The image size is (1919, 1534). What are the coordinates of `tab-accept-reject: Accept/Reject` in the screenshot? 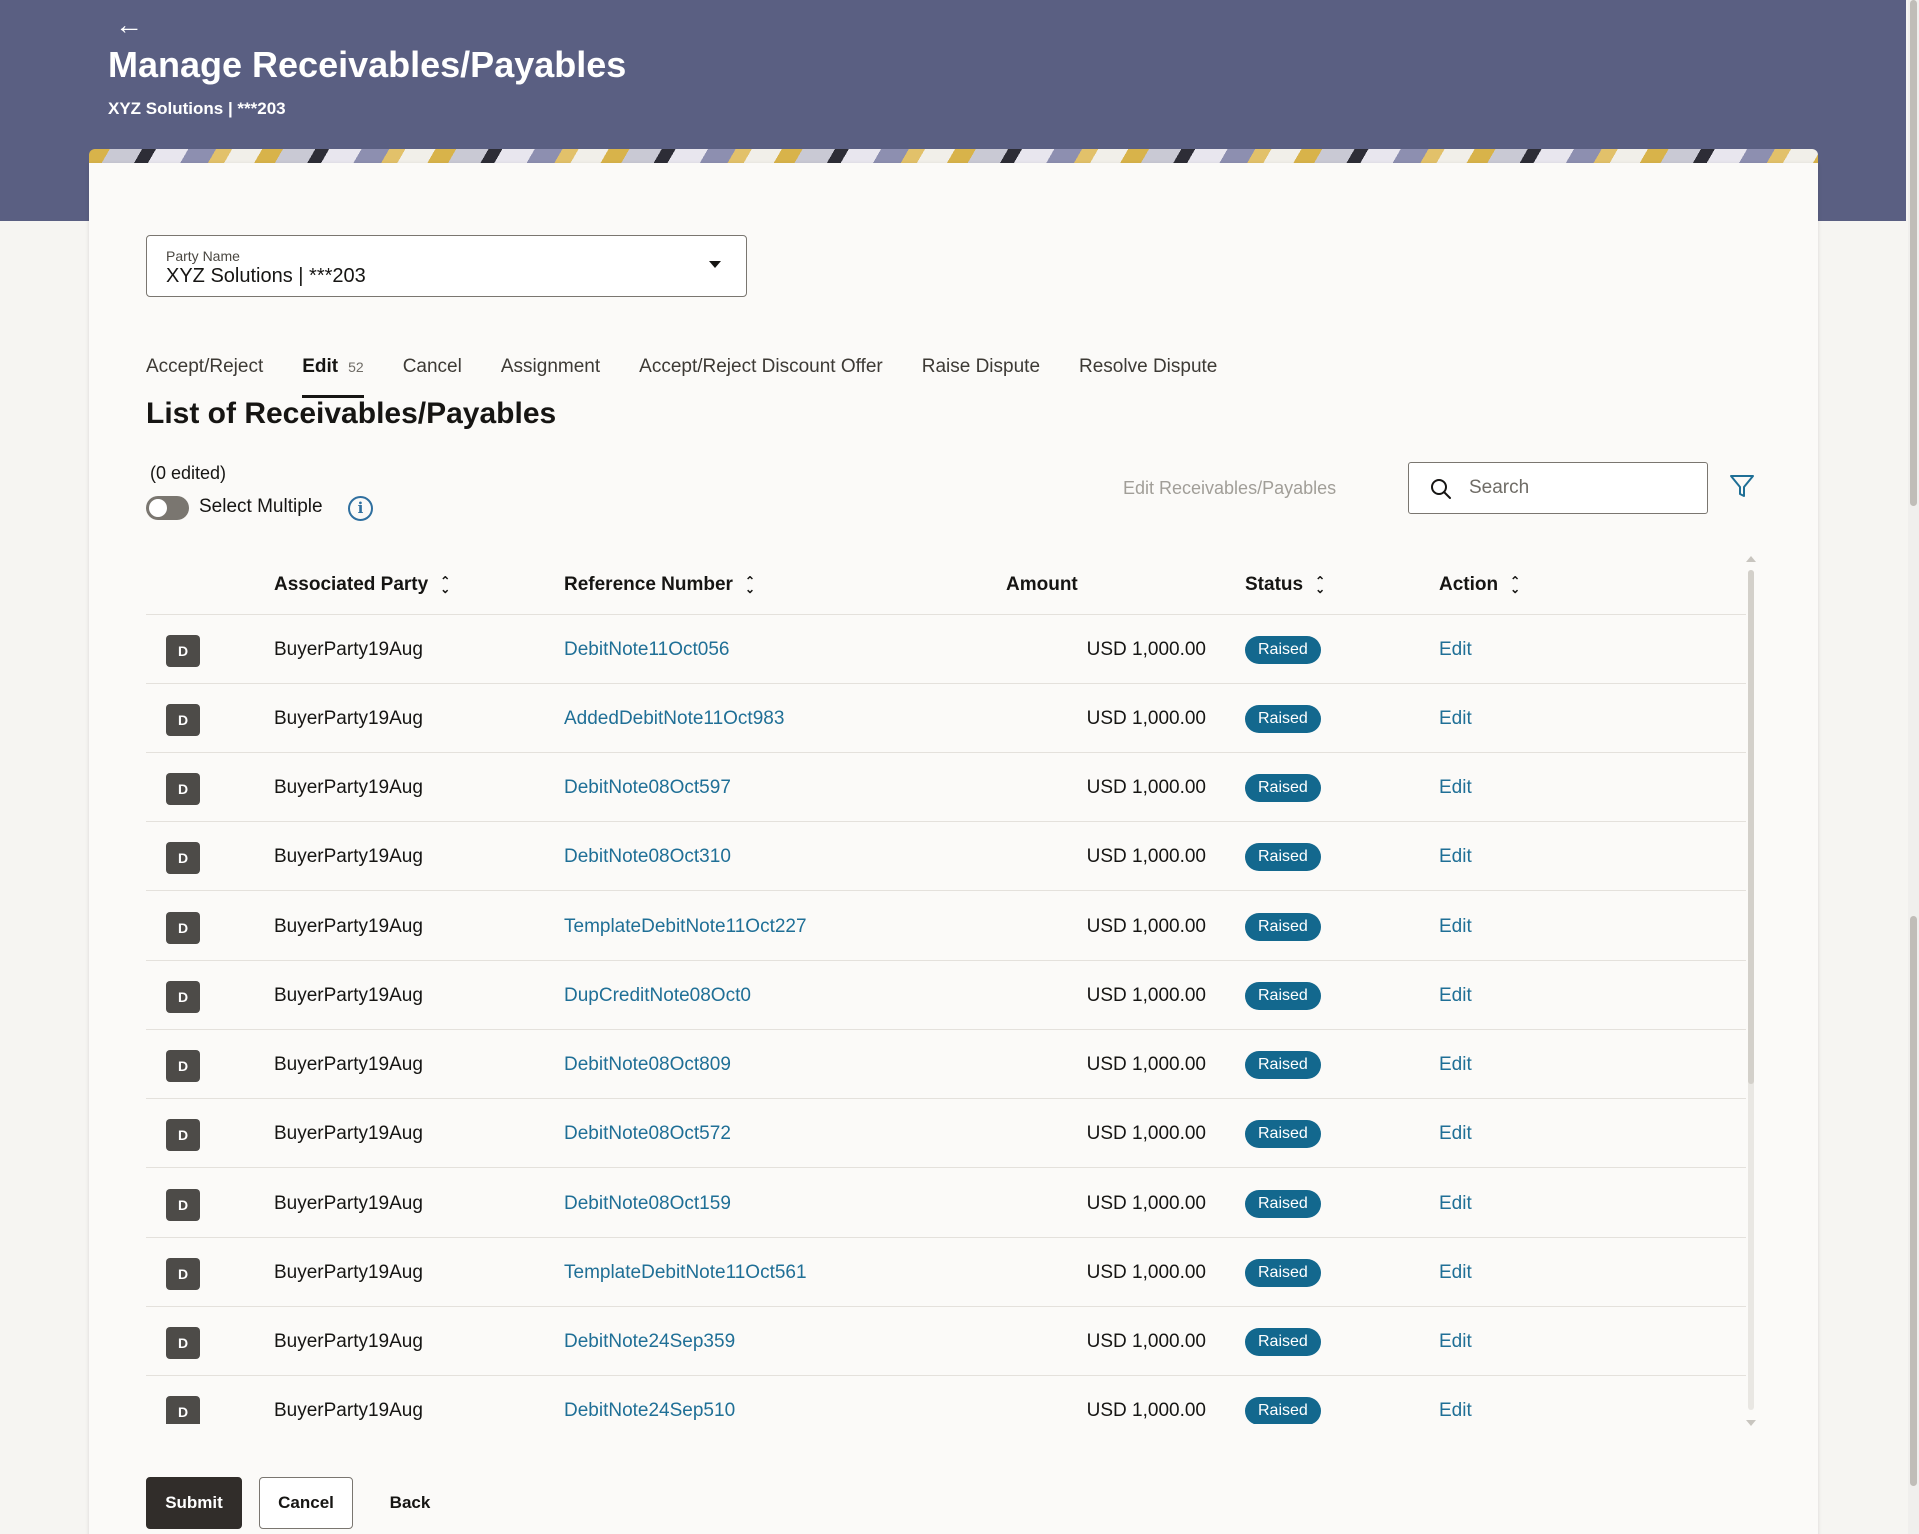 It's located at (204, 376).